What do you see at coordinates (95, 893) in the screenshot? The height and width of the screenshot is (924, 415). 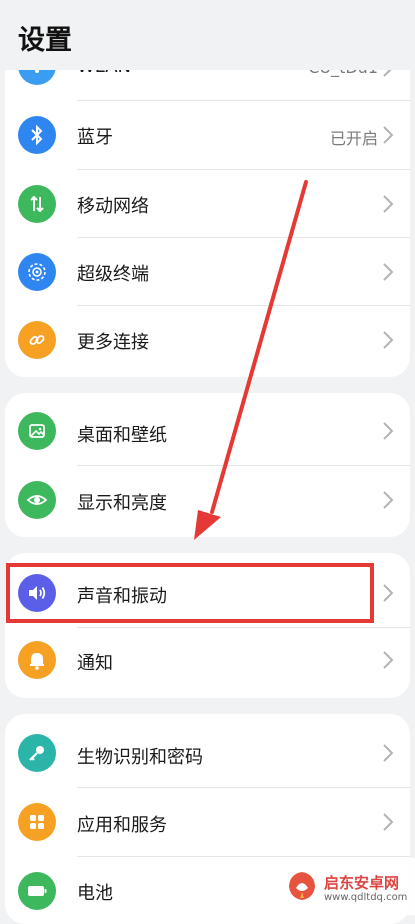 I see `settings-item-label: 电池` at bounding box center [95, 893].